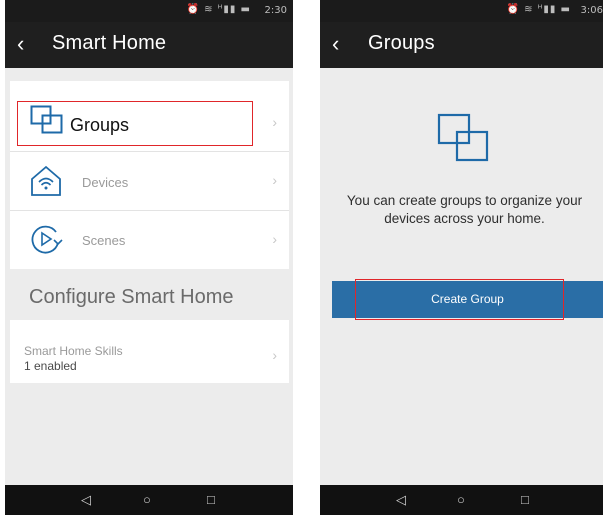 The image size is (603, 515). Describe the element at coordinates (46, 183) in the screenshot. I see `devices-icon` at that location.